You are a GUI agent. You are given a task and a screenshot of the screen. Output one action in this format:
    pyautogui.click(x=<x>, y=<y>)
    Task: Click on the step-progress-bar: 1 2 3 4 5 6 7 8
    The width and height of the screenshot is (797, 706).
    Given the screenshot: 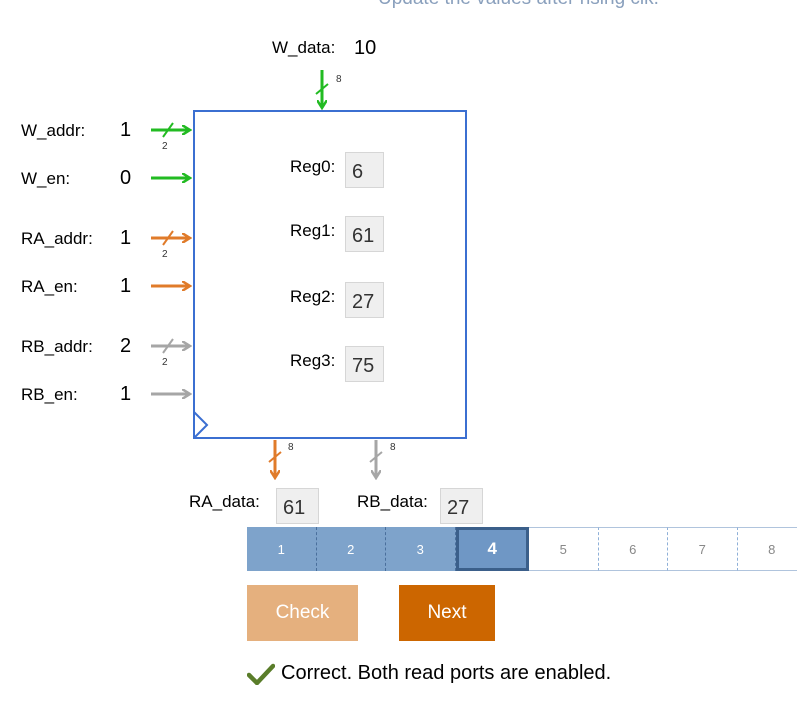 What is the action you would take?
    pyautogui.click(x=522, y=549)
    